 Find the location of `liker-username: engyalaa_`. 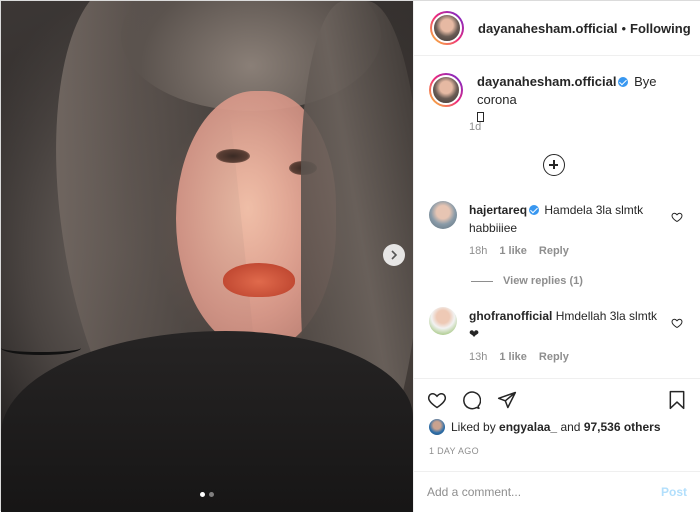

liker-username: engyalaa_ is located at coordinates (528, 427).